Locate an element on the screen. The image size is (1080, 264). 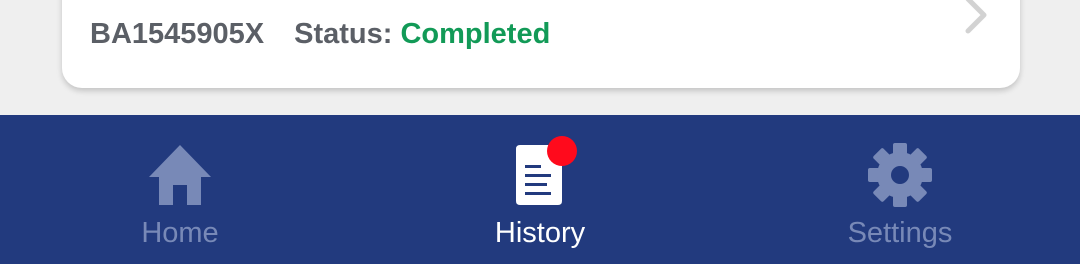
card-info-row: BA1545905X Status: Completed is located at coordinates (320, 34).